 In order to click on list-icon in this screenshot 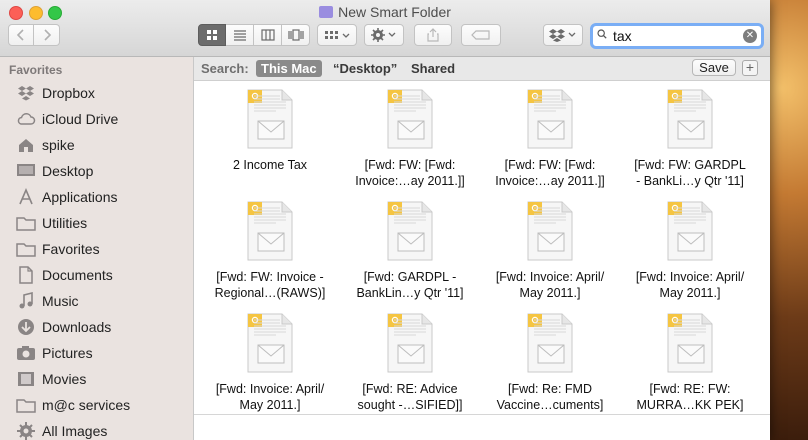, I will do `click(239, 35)`.